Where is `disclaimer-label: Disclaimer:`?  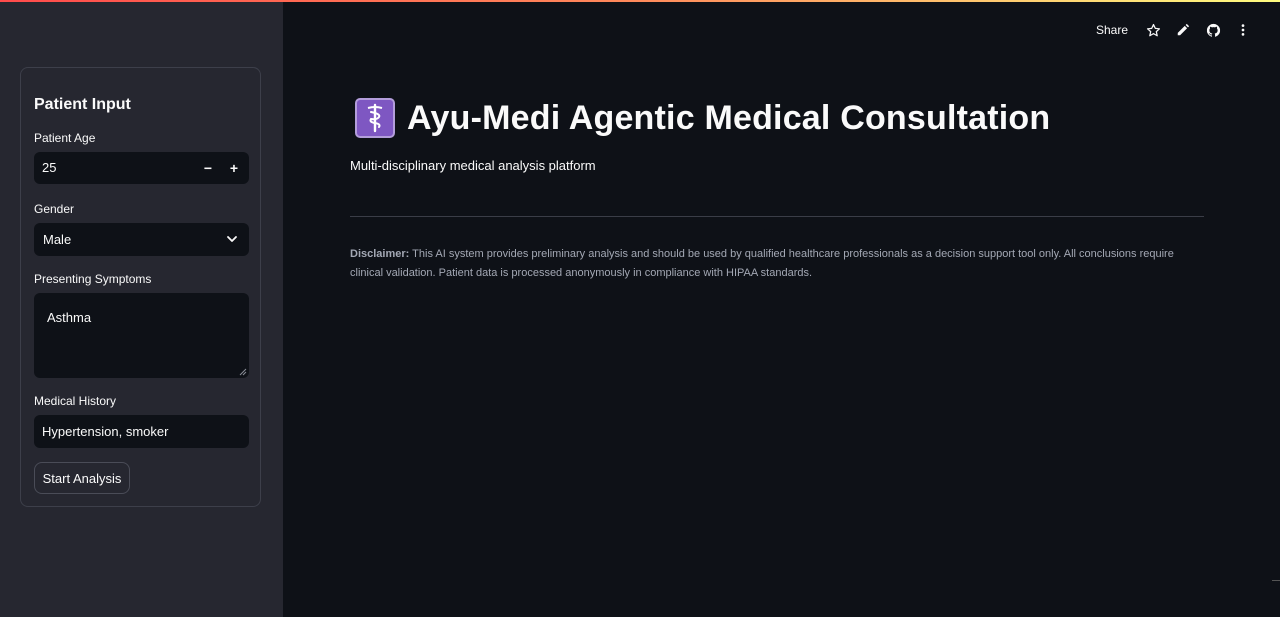 disclaimer-label: Disclaimer: is located at coordinates (380, 254).